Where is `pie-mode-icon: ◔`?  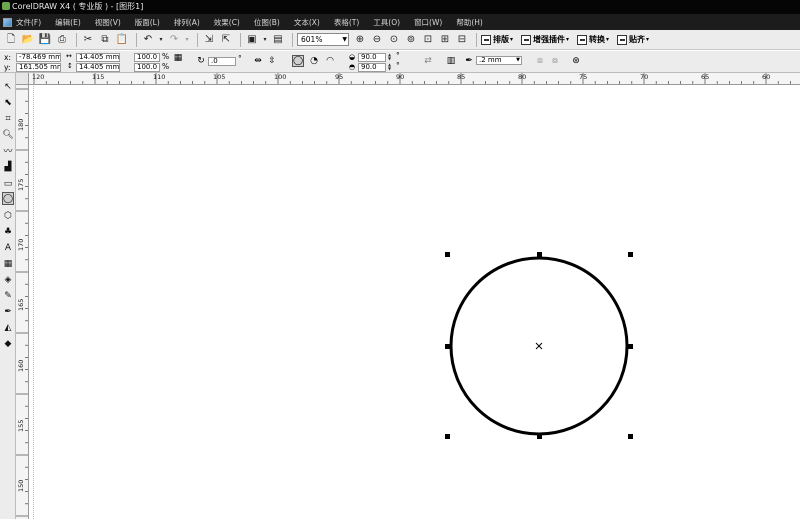 pie-mode-icon: ◔ is located at coordinates (314, 61).